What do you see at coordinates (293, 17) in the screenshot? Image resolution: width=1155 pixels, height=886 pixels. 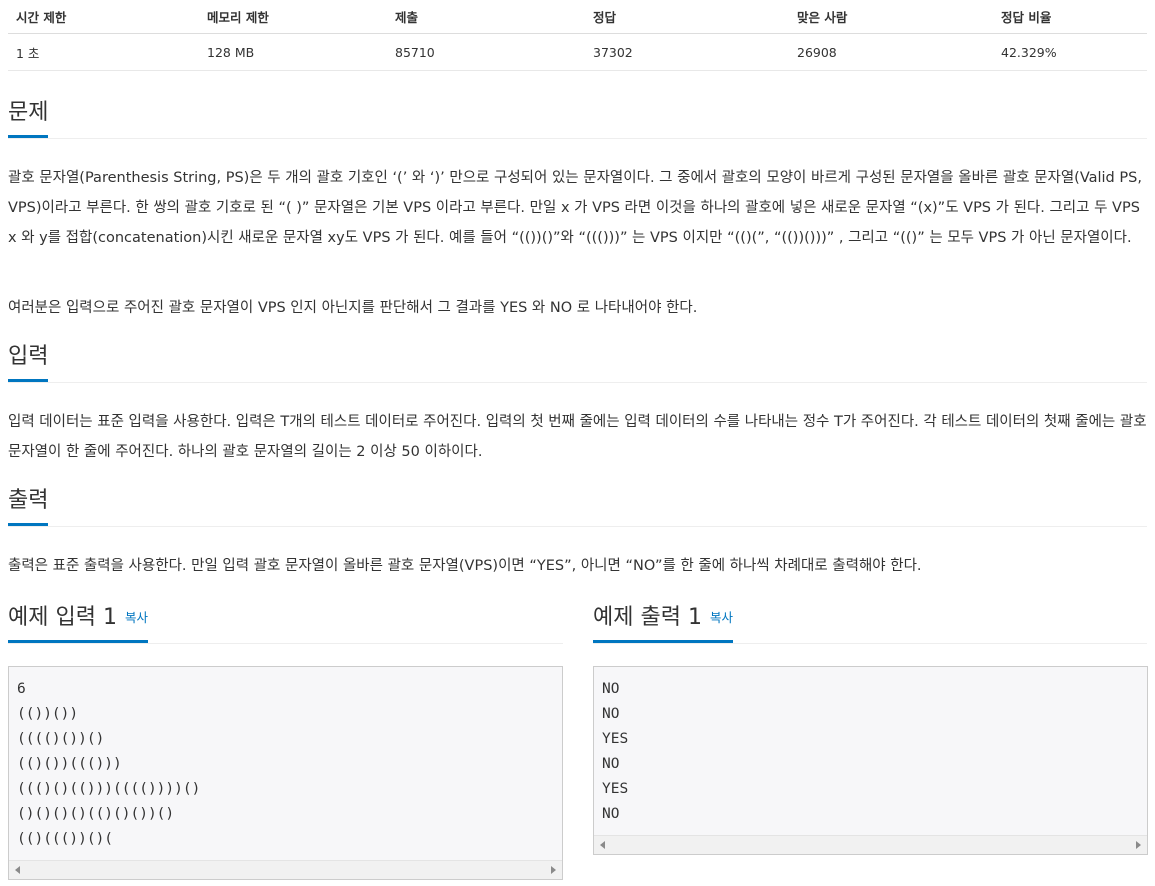 I see `stats-header-memory-limit: 메모리 제한` at bounding box center [293, 17].